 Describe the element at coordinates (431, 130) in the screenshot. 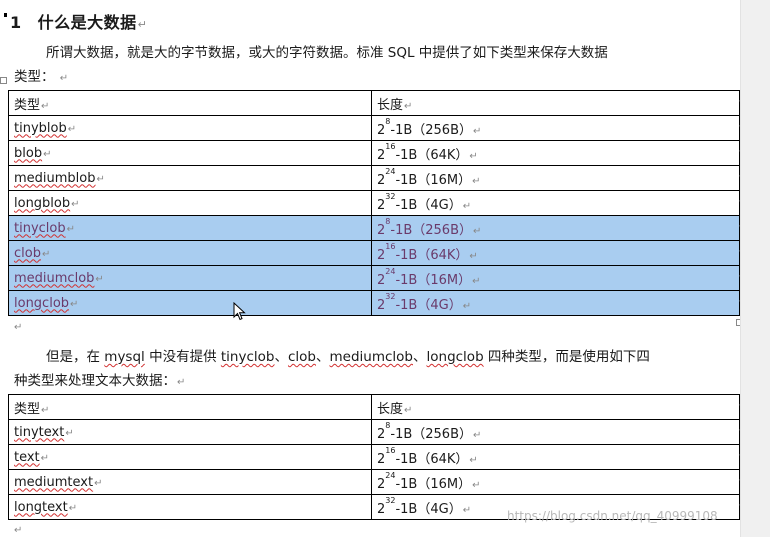

I see `length-rest: -1B（256B）` at that location.